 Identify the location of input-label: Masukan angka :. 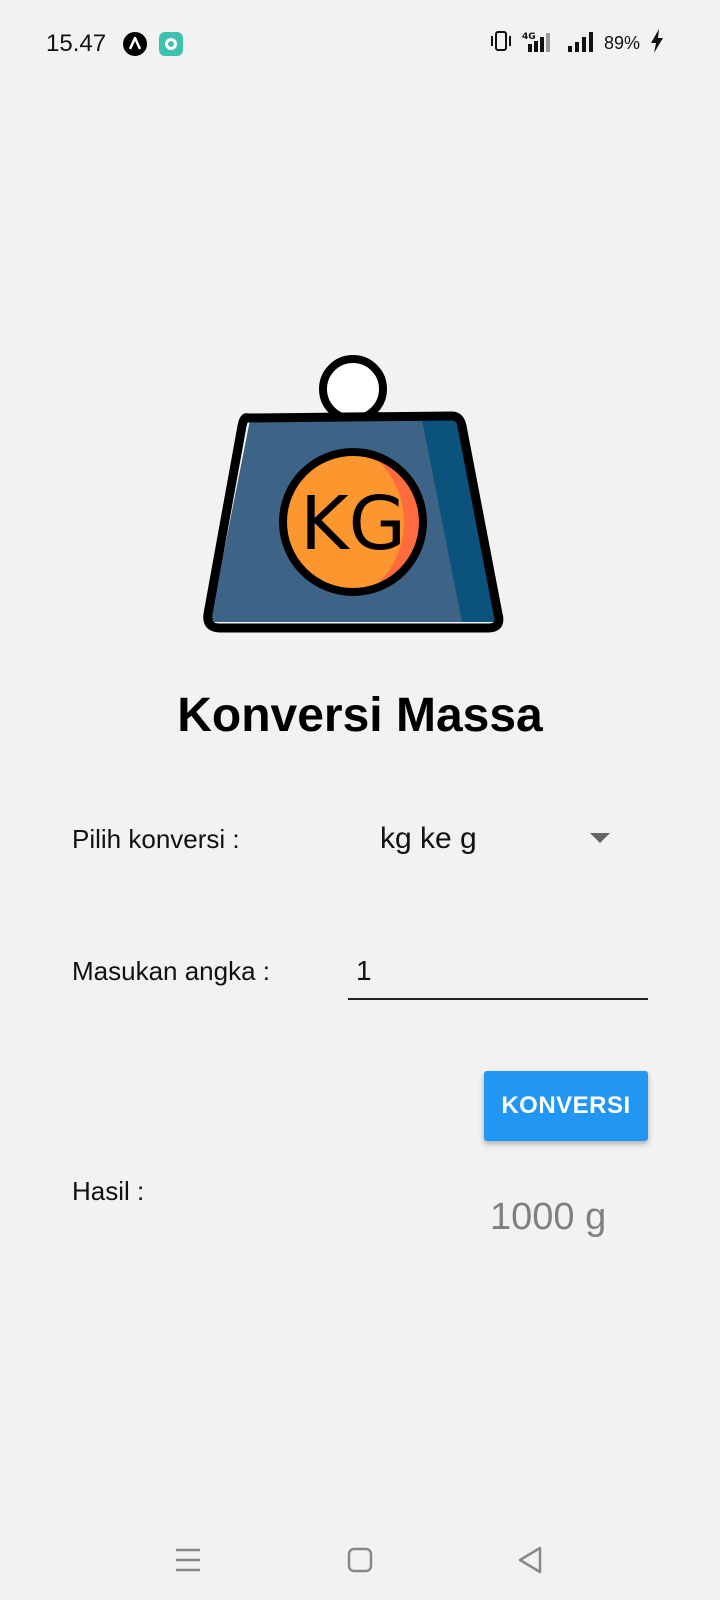
(171, 971).